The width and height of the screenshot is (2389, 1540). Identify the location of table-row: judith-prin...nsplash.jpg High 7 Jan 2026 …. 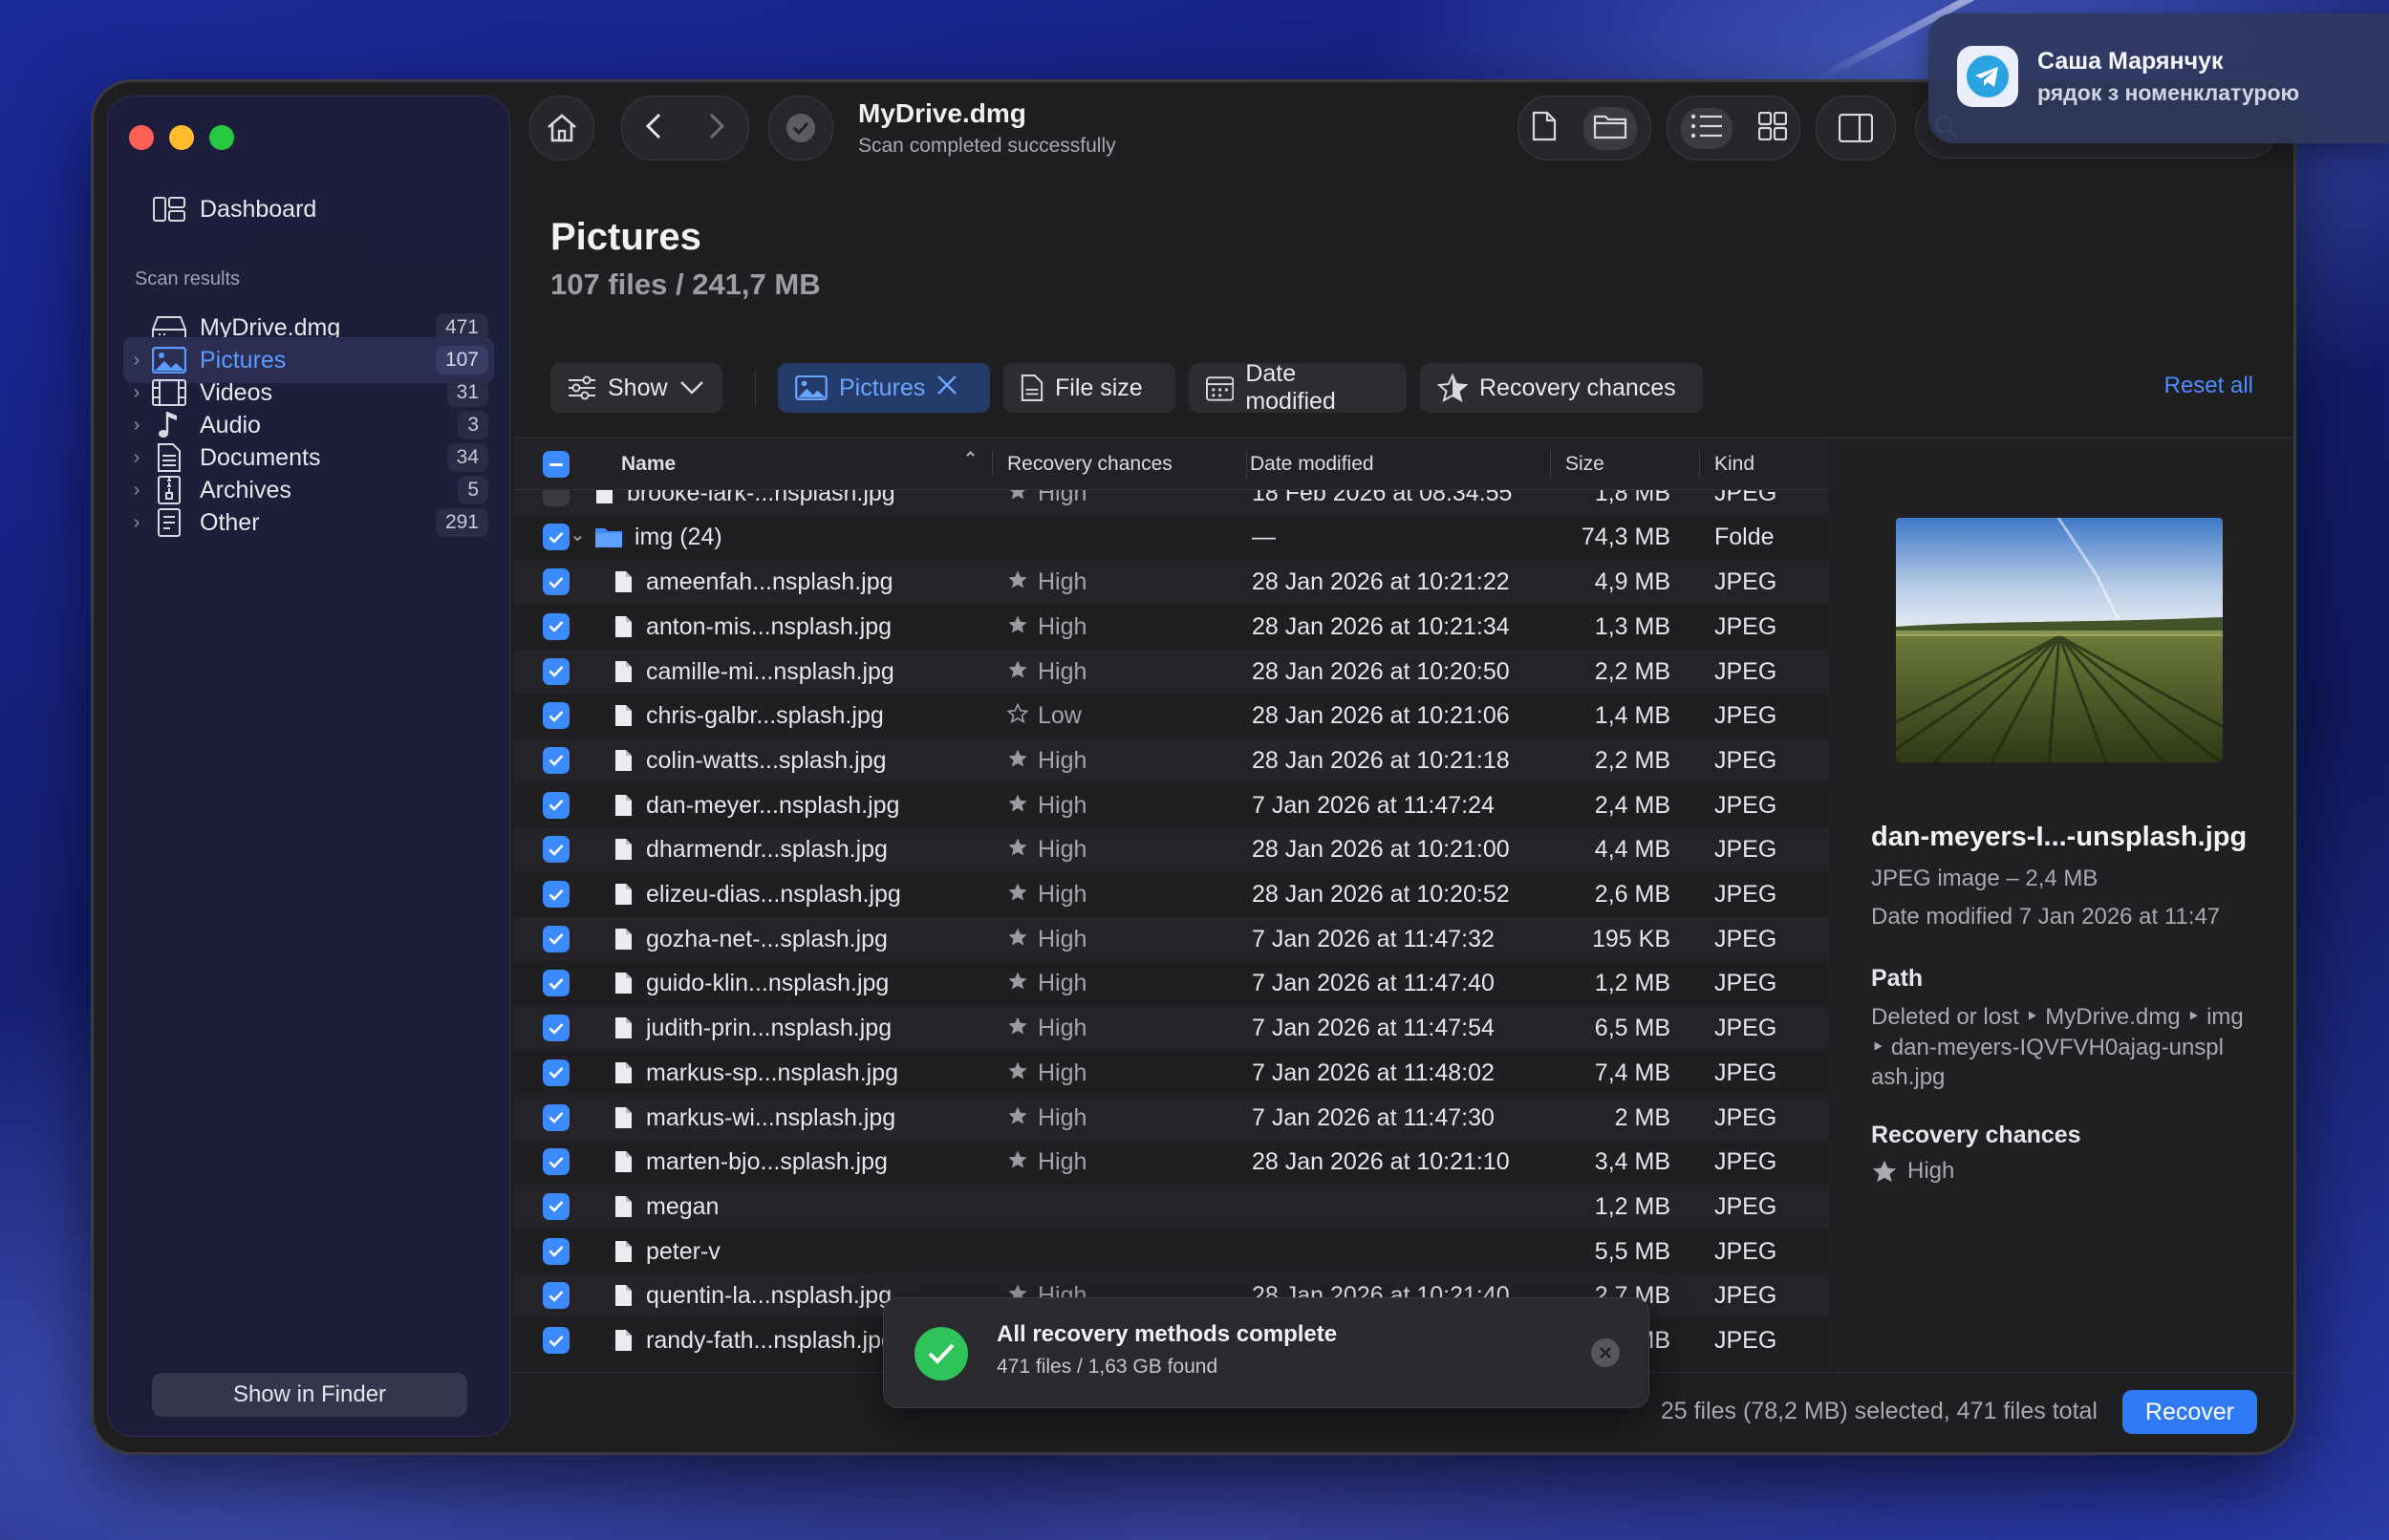
(1171, 1029).